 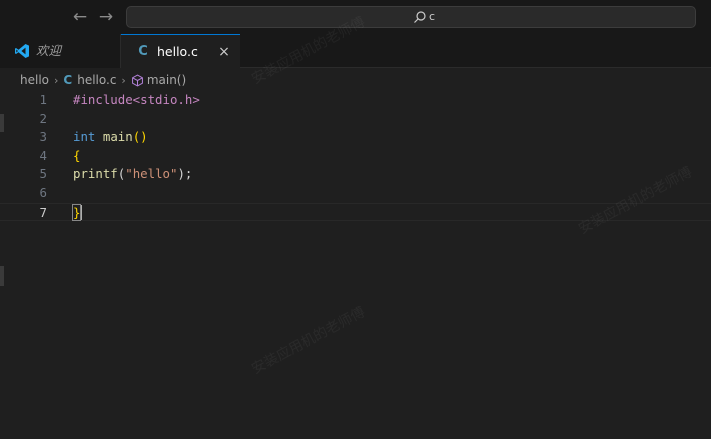 I want to click on search-icon, so click(x=420, y=17).